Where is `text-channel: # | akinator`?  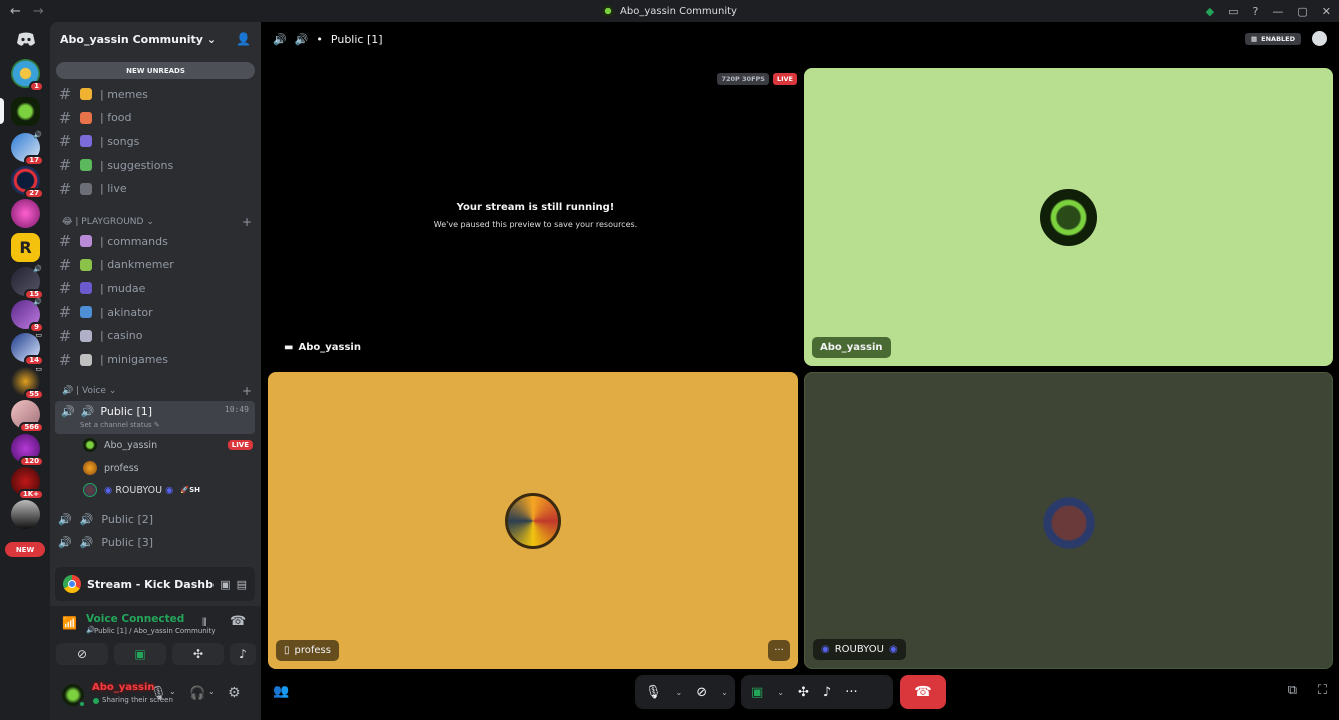
text-channel: # | akinator is located at coordinates (156, 312).